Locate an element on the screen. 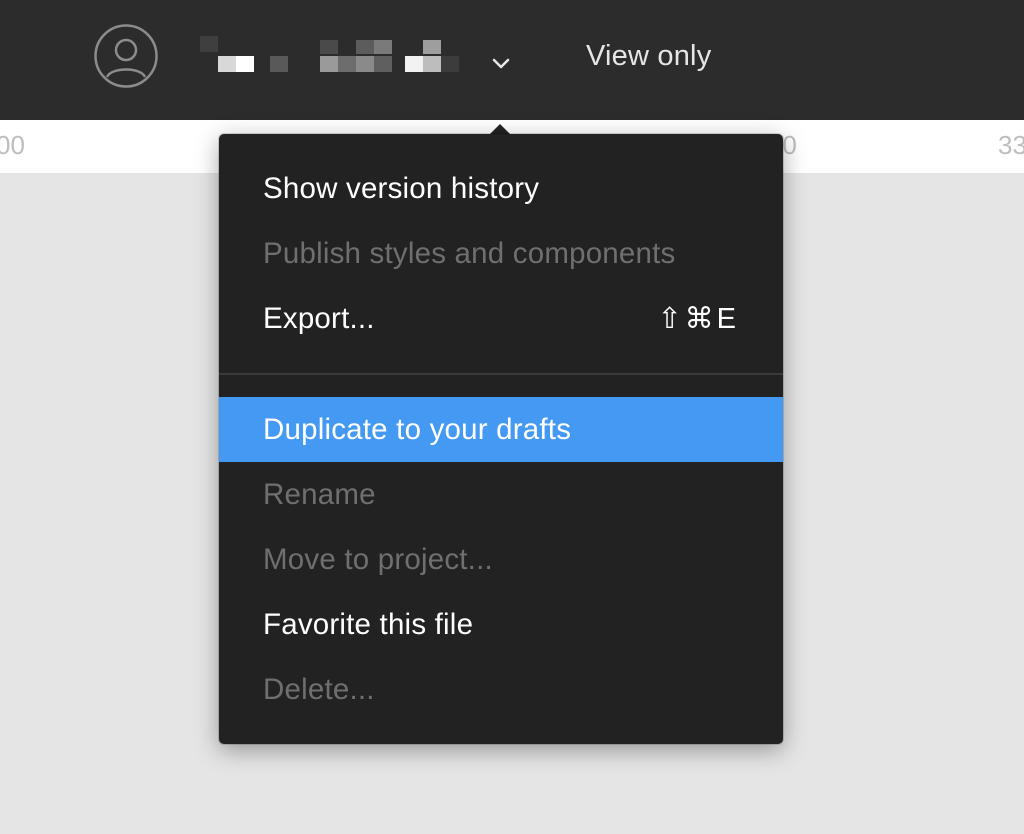 The width and height of the screenshot is (1024, 834). menu-item-show-version-history: Show version history is located at coordinates (501, 188).